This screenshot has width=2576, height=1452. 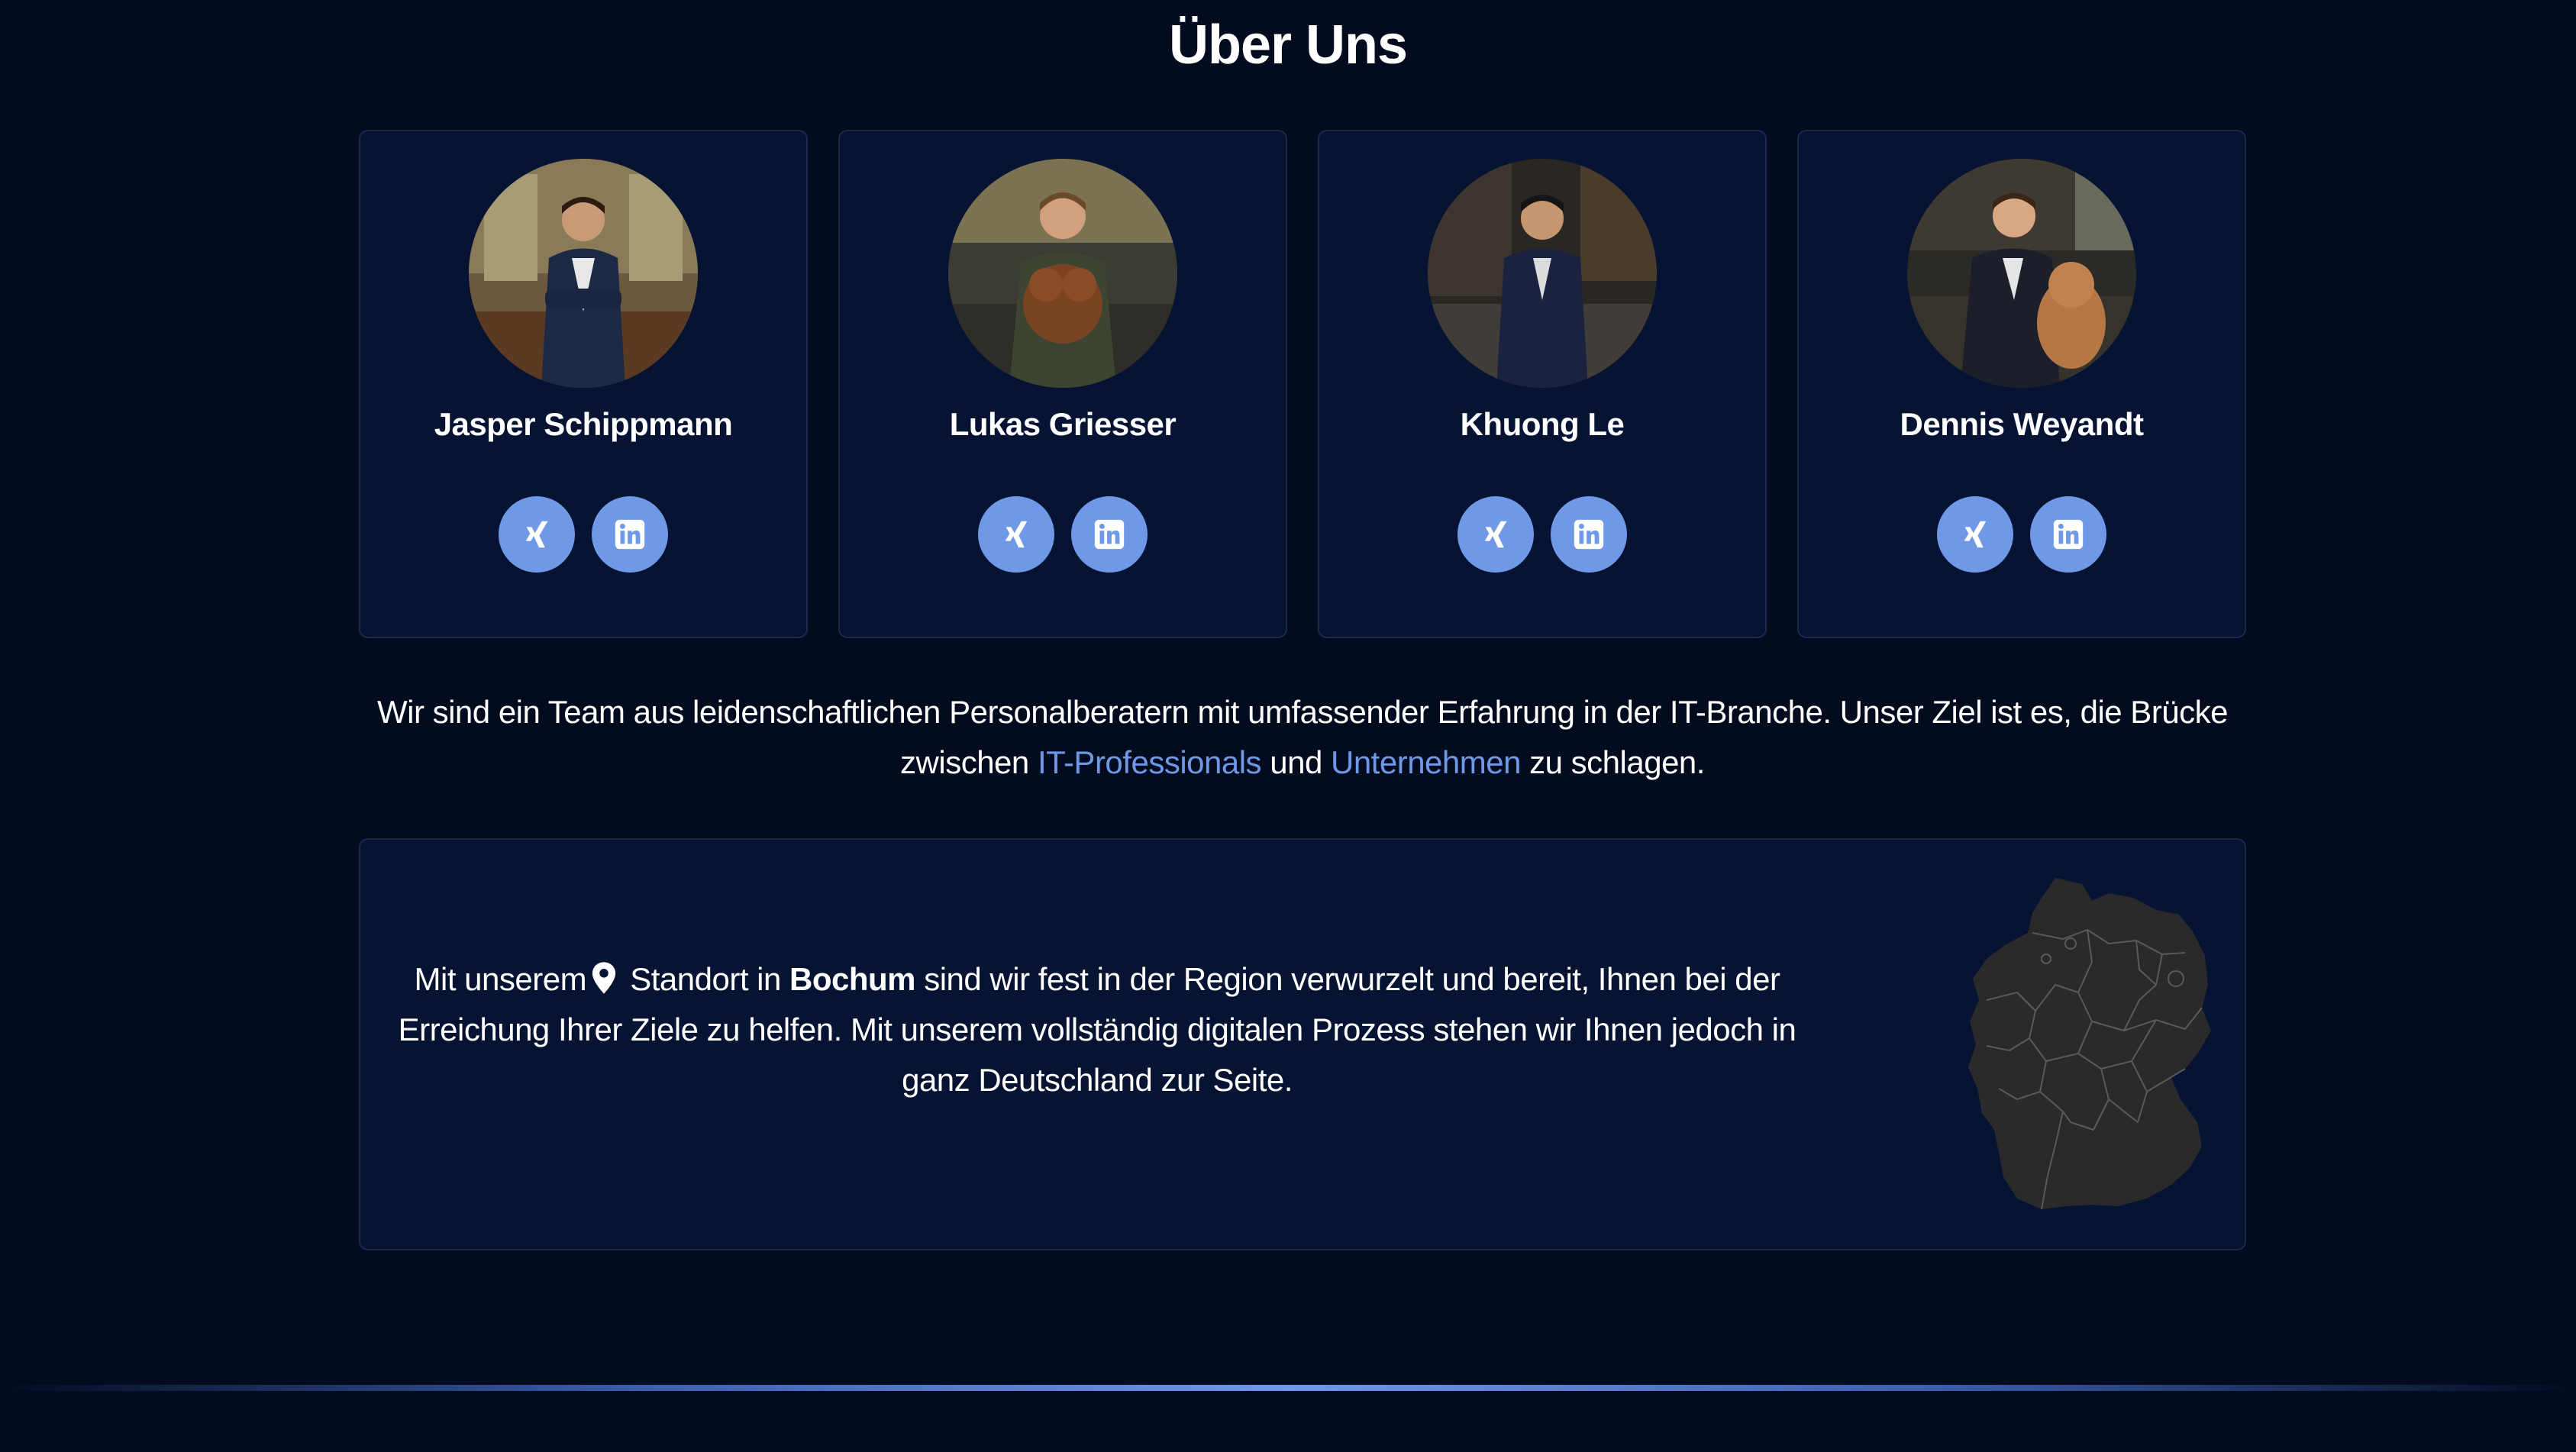 What do you see at coordinates (500, 979) in the screenshot?
I see `location-text-before: Mit unserem` at bounding box center [500, 979].